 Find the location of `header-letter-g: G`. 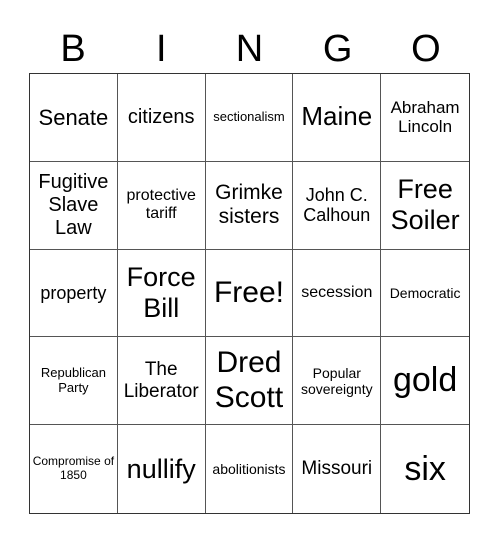

header-letter-g: G is located at coordinates (337, 49).